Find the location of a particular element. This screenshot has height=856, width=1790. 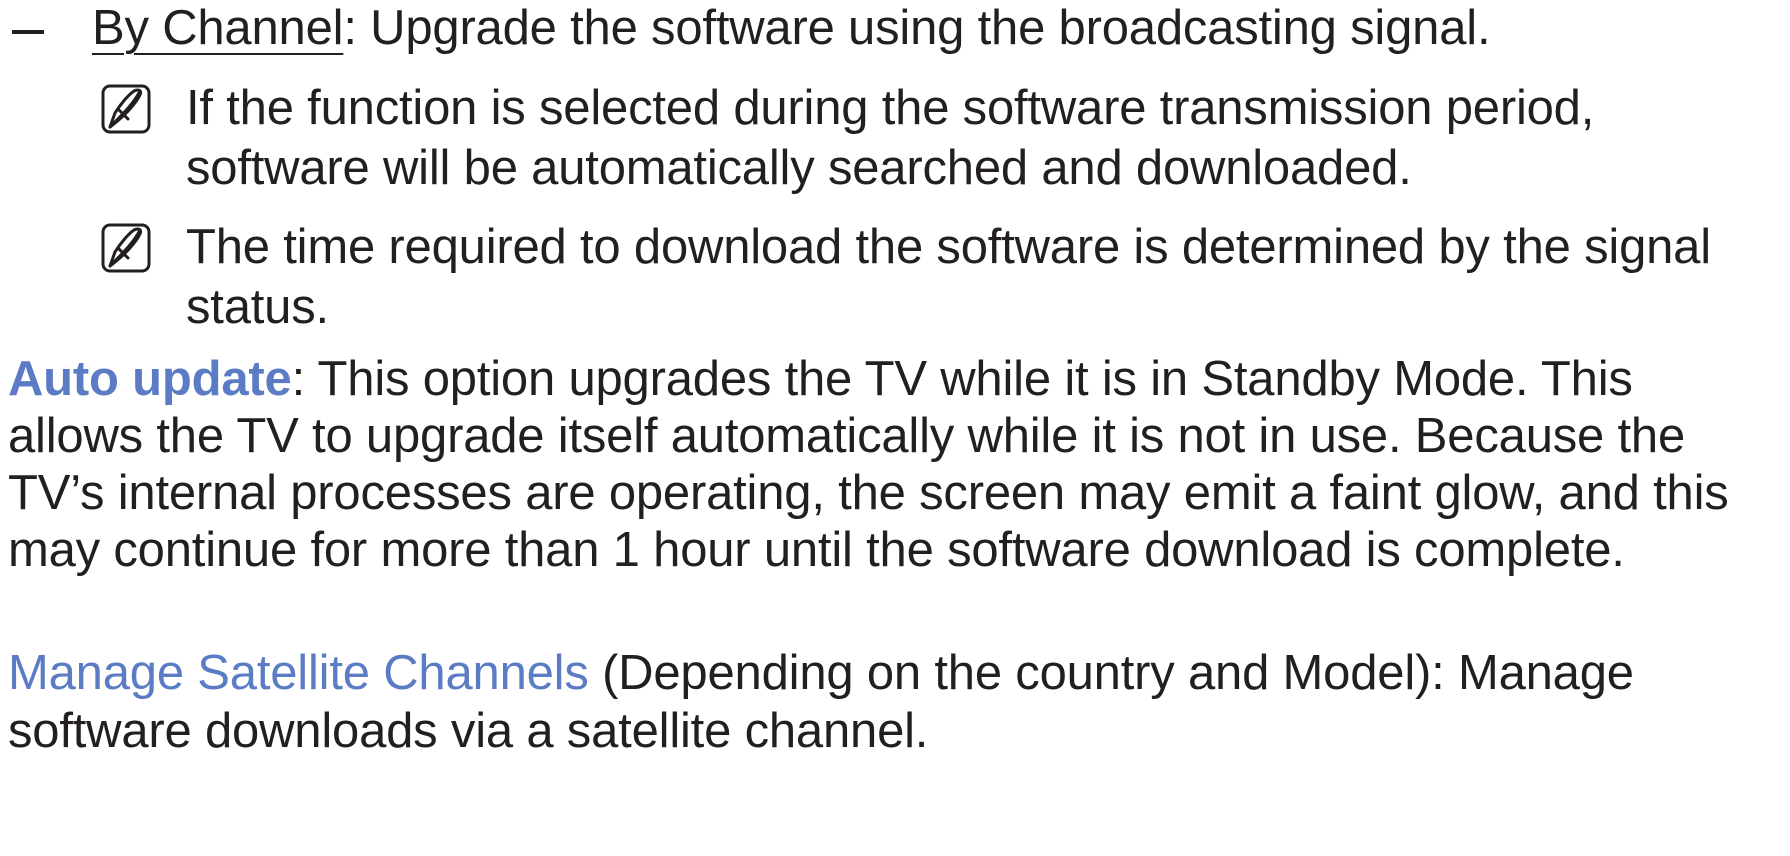

by-channel-title: By Channel is located at coordinates (218, 28).